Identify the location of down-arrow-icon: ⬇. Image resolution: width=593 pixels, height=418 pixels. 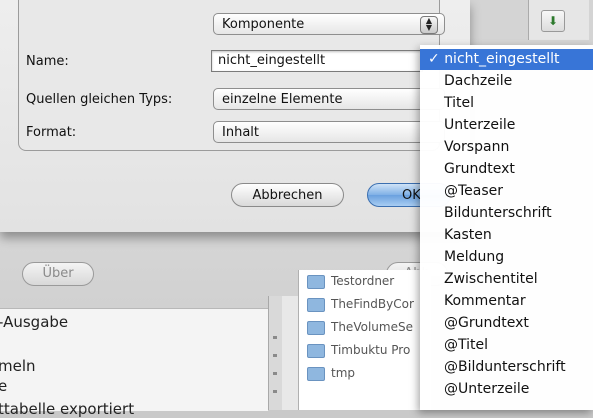
(553, 21).